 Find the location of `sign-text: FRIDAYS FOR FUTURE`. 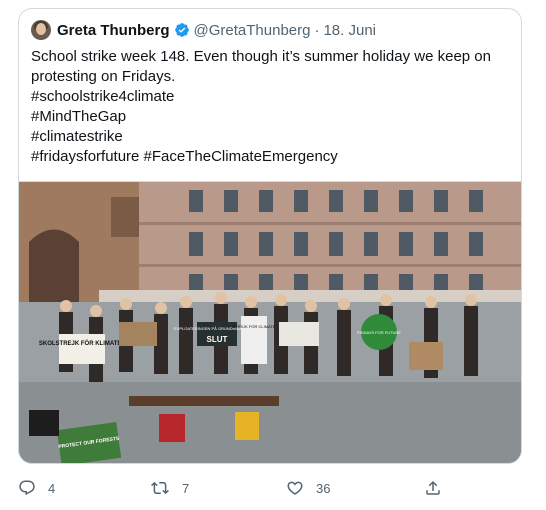

sign-text: FRIDAYS FOR FUTURE is located at coordinates (379, 332).